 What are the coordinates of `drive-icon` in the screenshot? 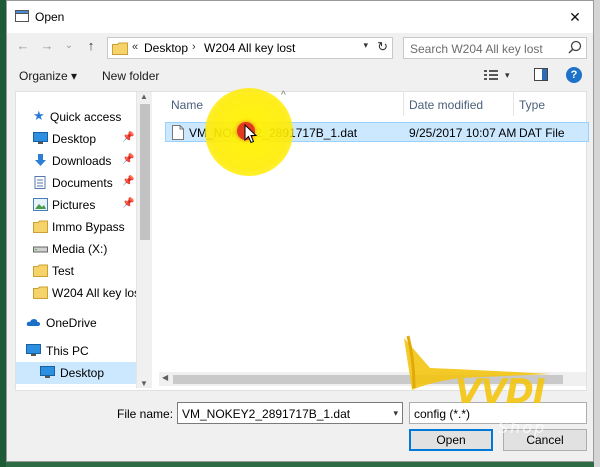 It's located at (40, 249).